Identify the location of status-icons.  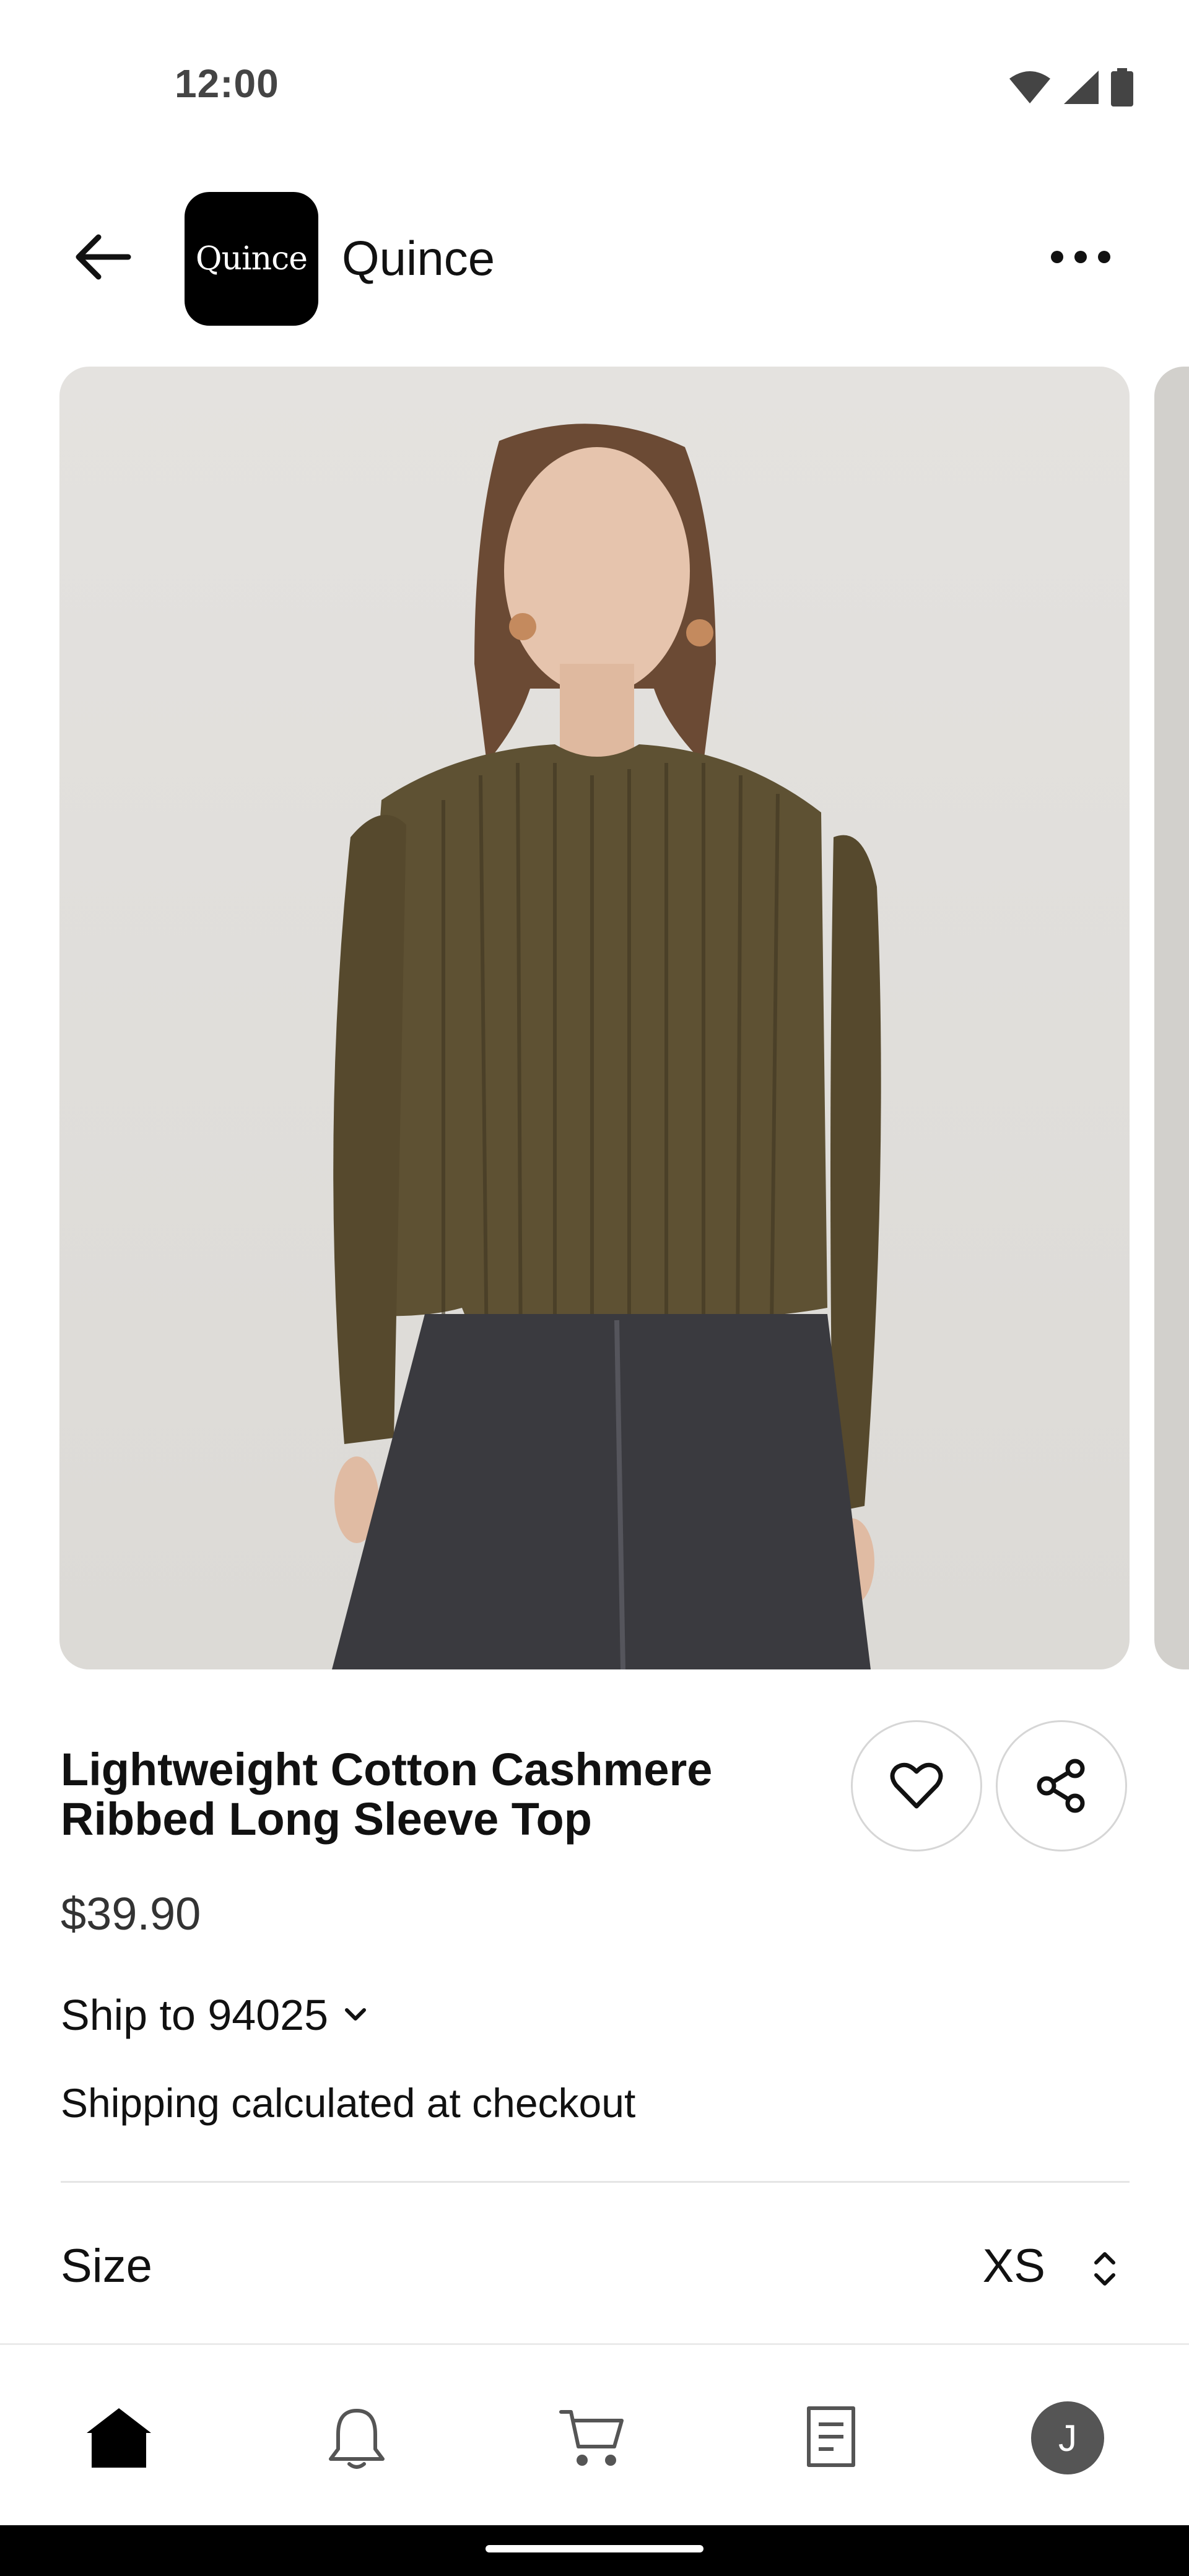
(1070, 87).